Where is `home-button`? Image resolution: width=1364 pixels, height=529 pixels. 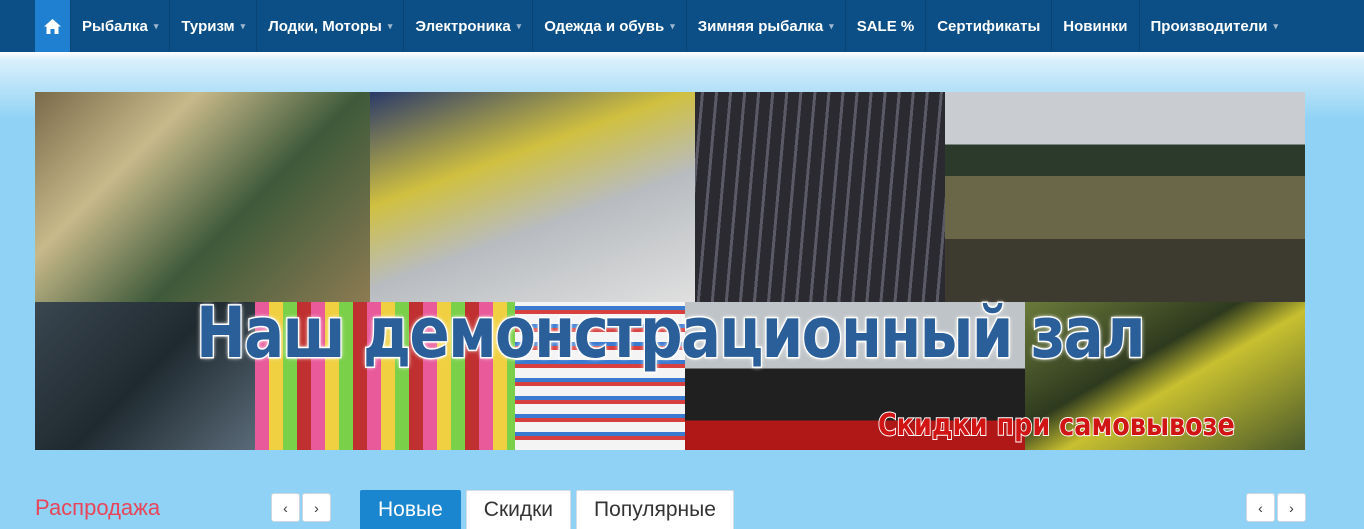
home-button is located at coordinates (52, 26).